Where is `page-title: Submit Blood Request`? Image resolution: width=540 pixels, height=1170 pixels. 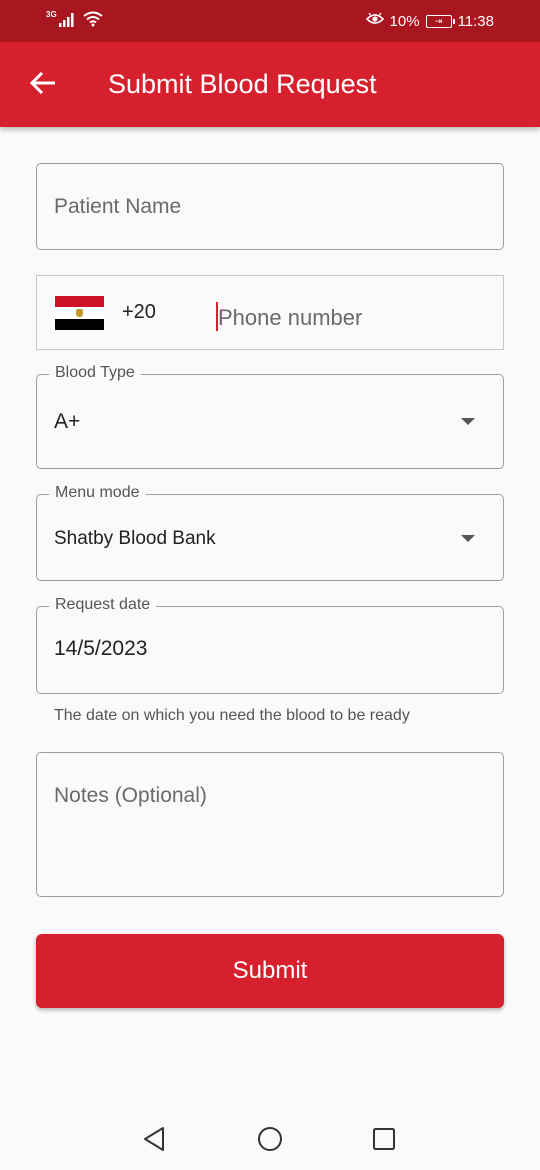
page-title: Submit Blood Request is located at coordinates (242, 84).